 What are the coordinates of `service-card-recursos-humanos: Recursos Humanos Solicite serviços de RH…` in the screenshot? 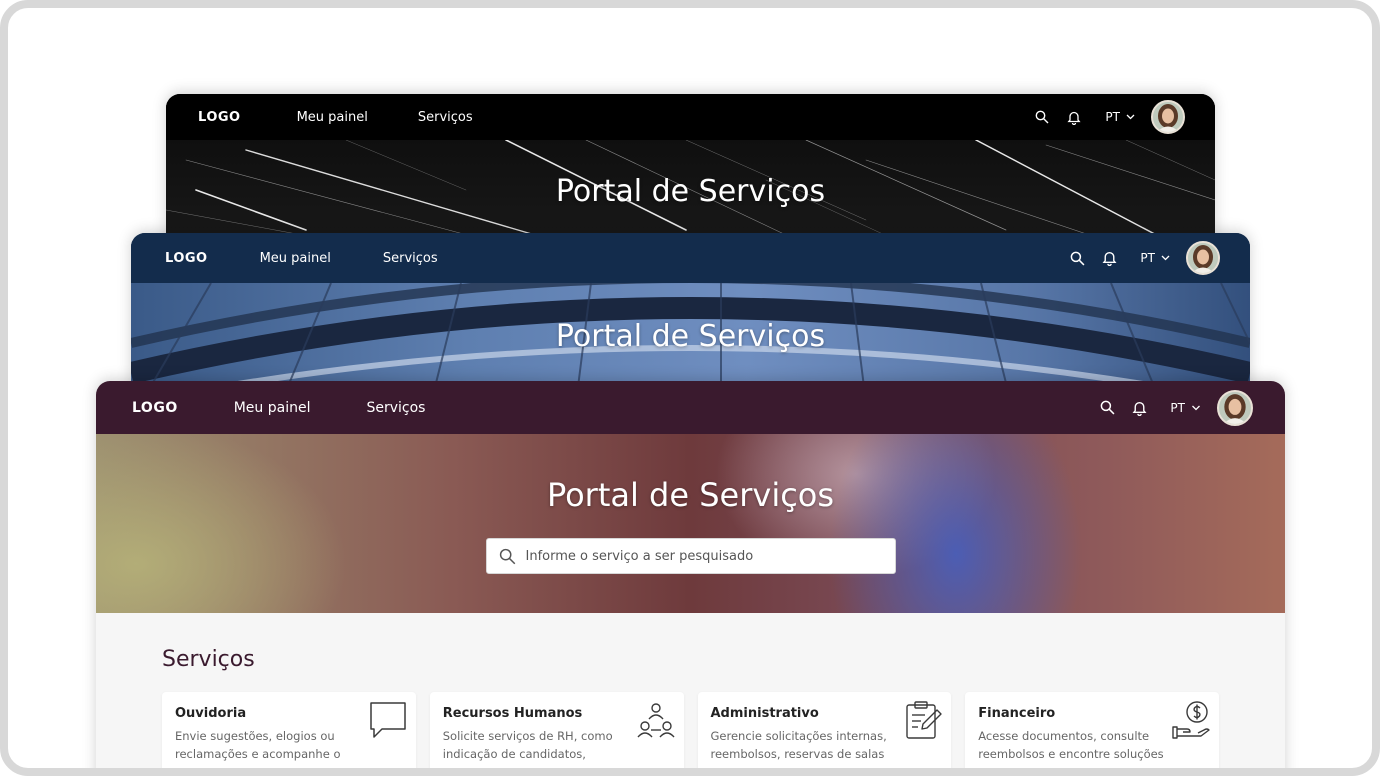 It's located at (556, 730).